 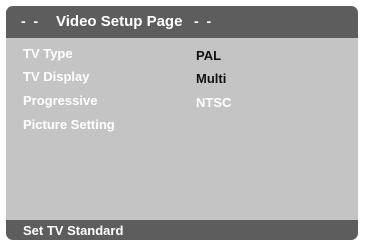 I want to click on page-title: Video Setup Page, so click(x=119, y=21).